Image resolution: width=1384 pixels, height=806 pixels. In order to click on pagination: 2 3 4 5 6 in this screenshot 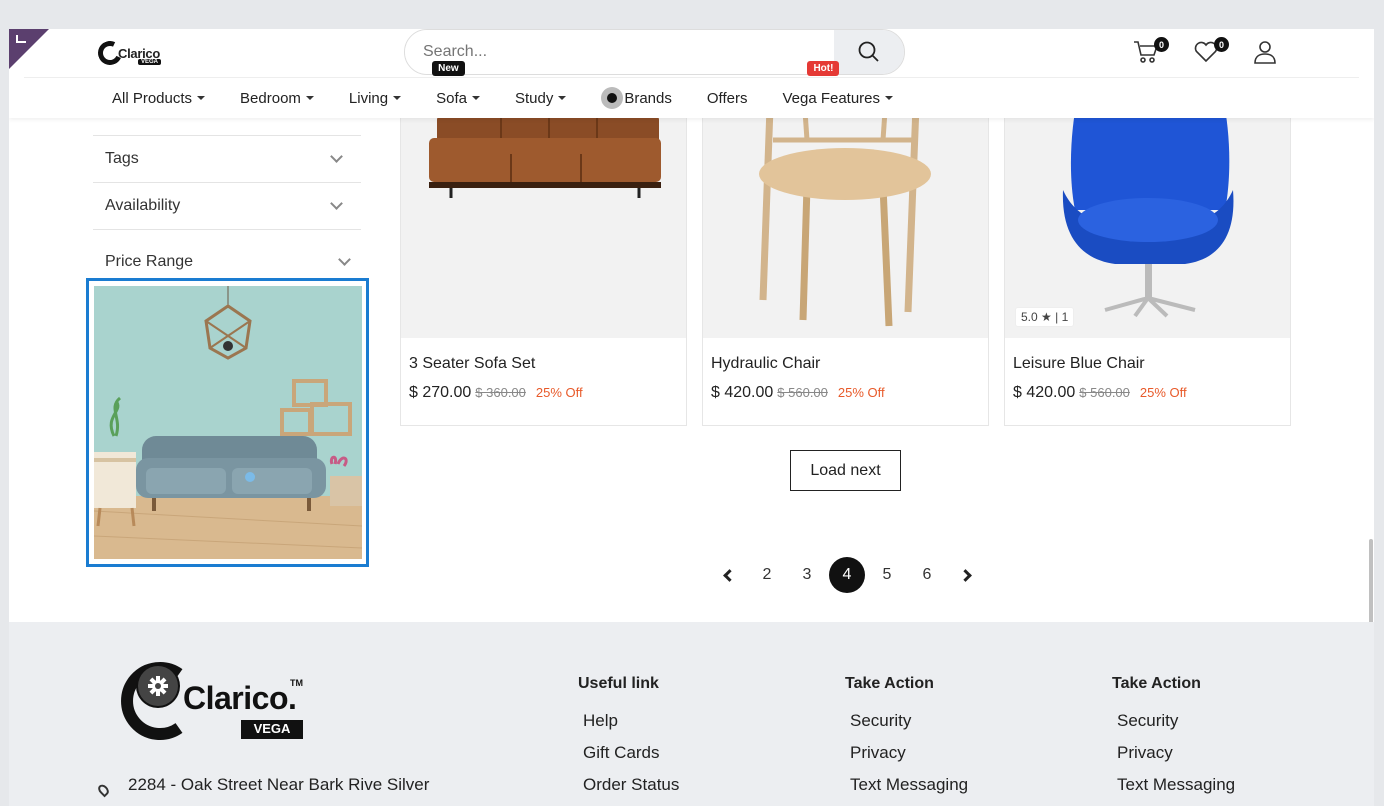, I will do `click(849, 575)`.